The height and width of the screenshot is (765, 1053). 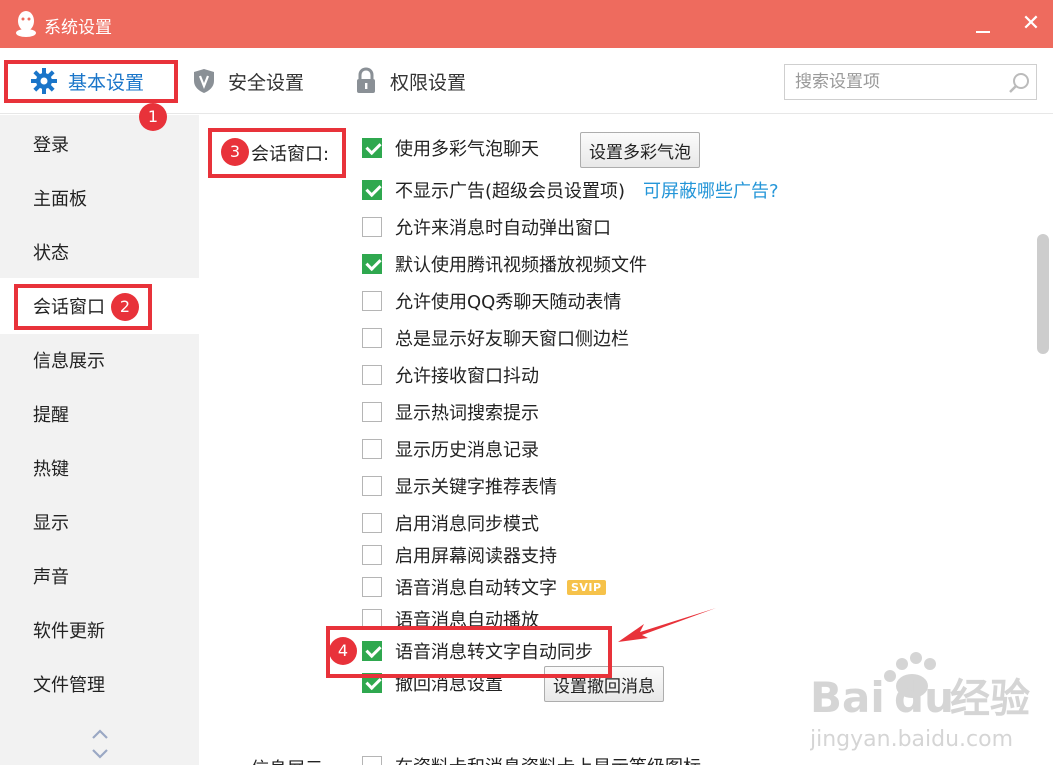 I want to click on sidebar-item-label: 状态, so click(x=51, y=253).